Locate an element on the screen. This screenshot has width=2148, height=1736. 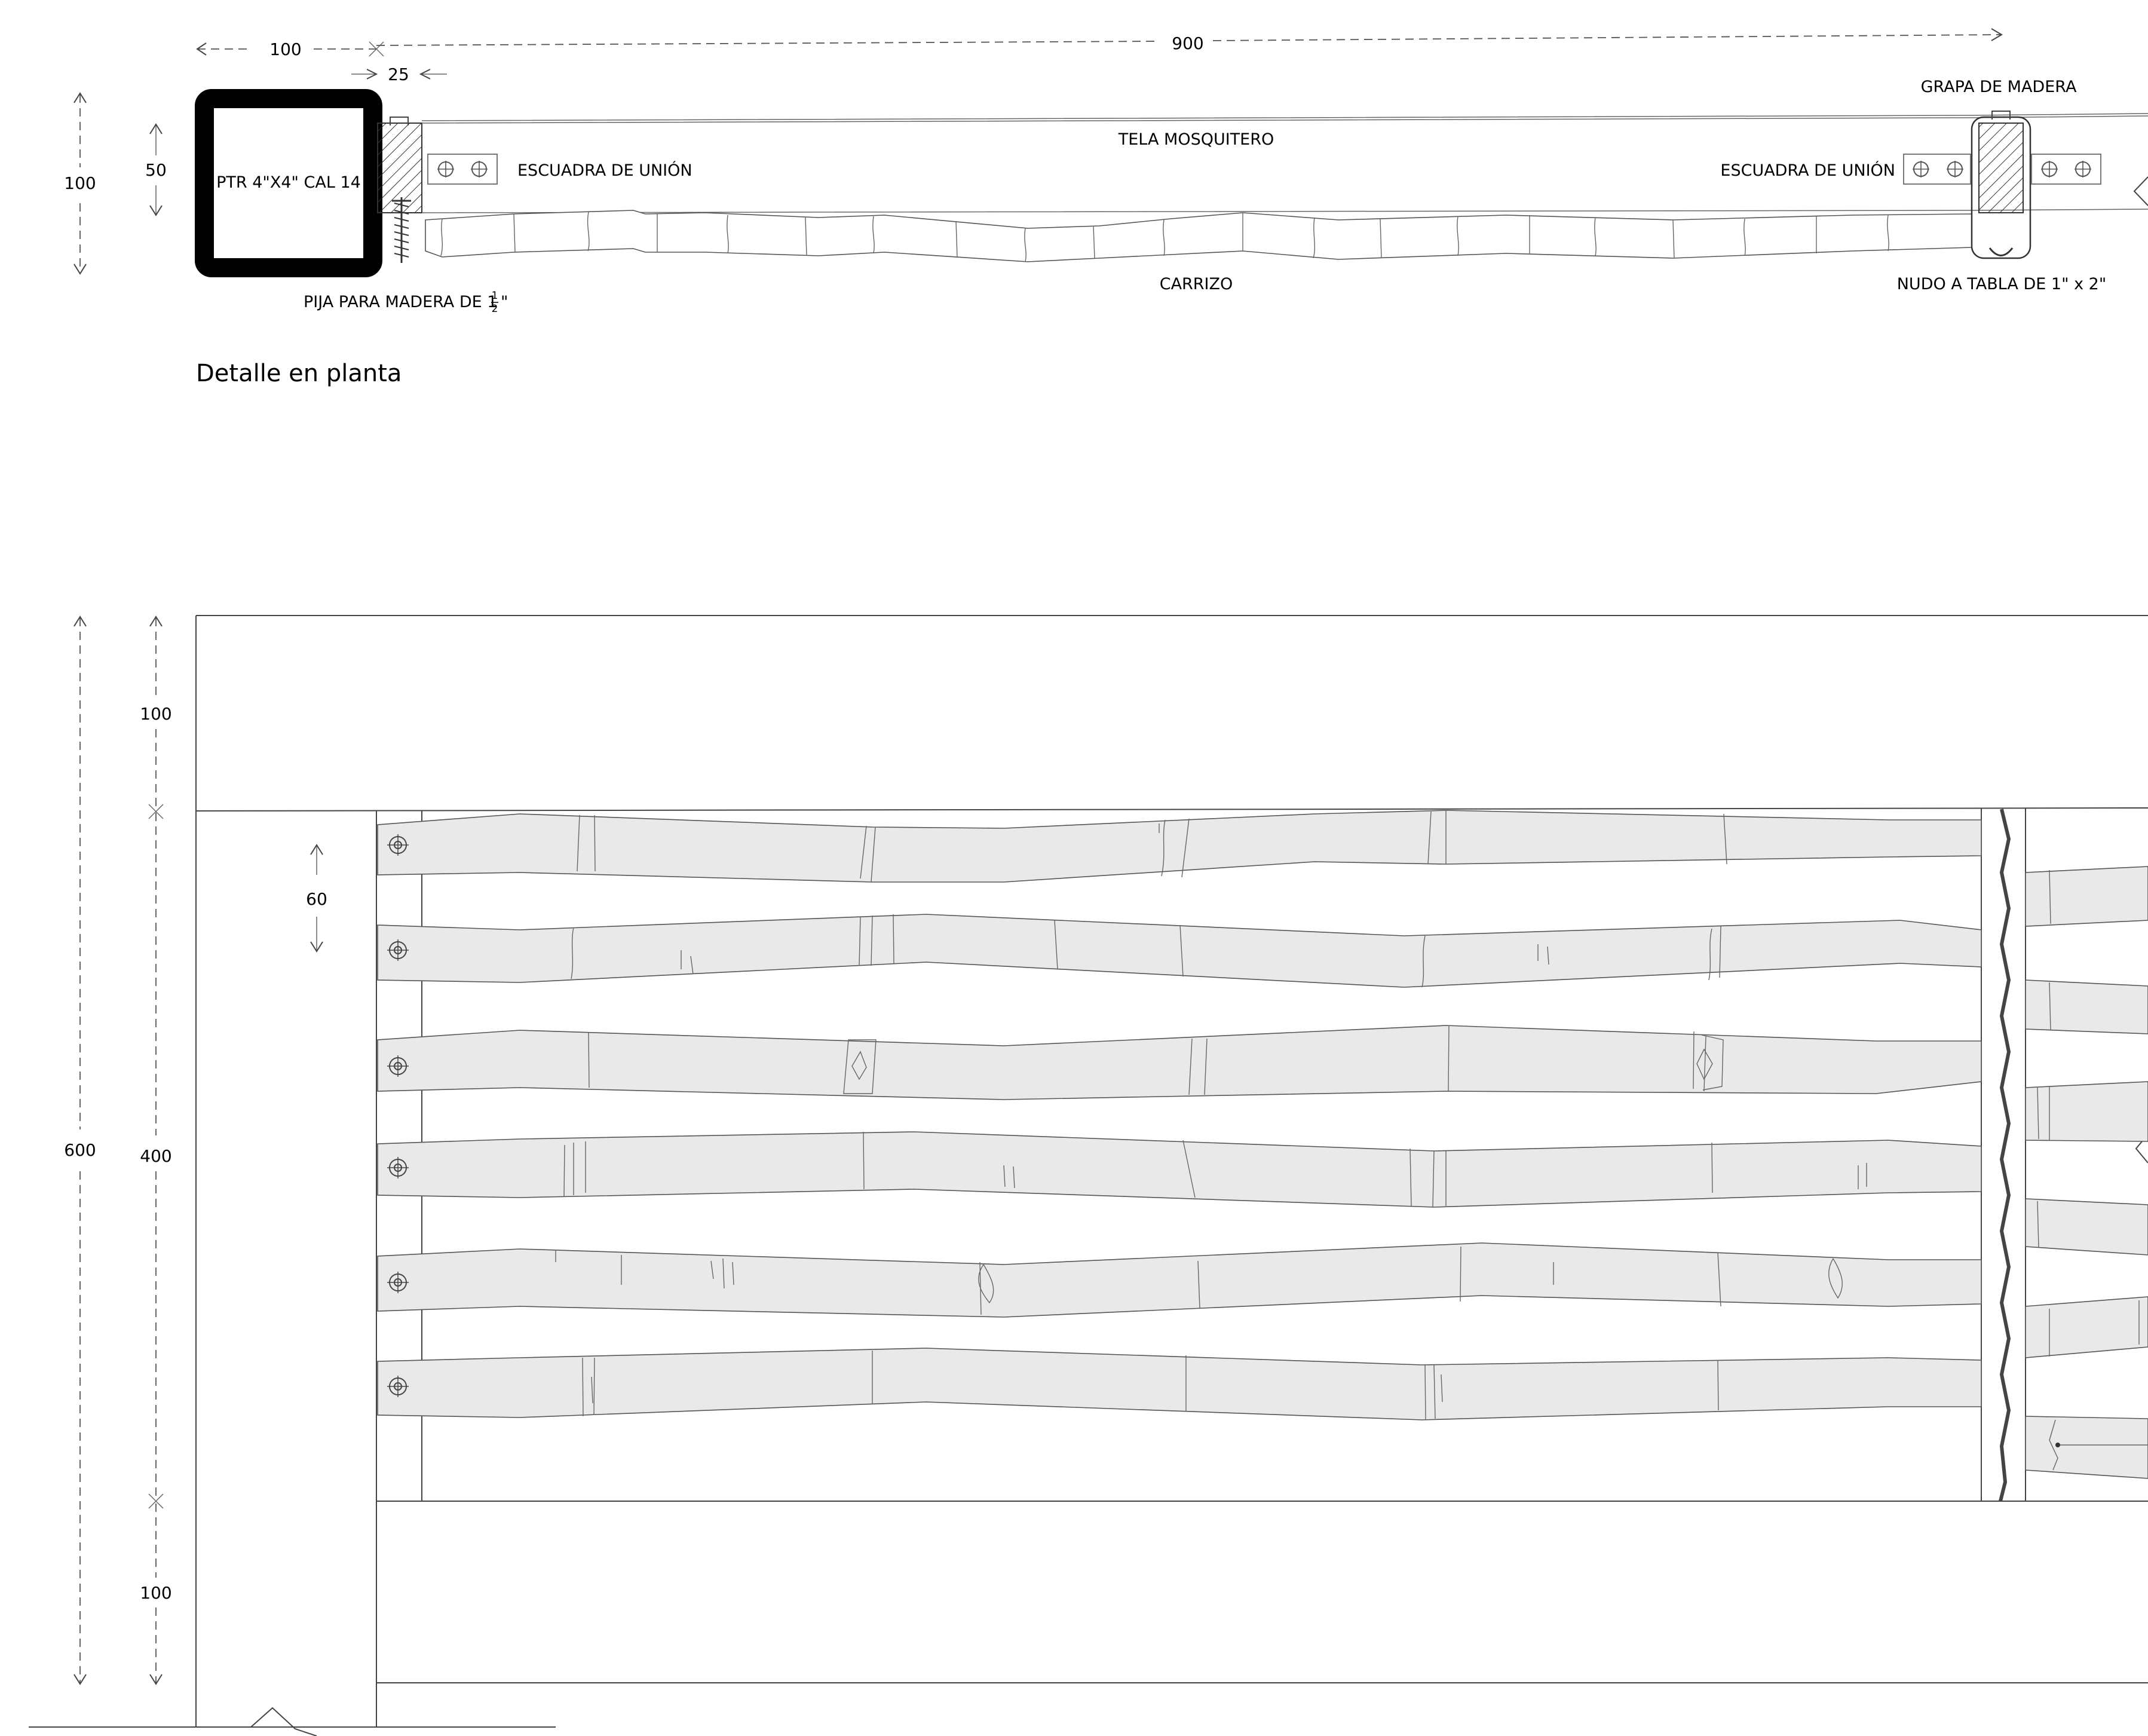
ptr-label: PTR 4"X4" CAL 14 is located at coordinates (288, 182).